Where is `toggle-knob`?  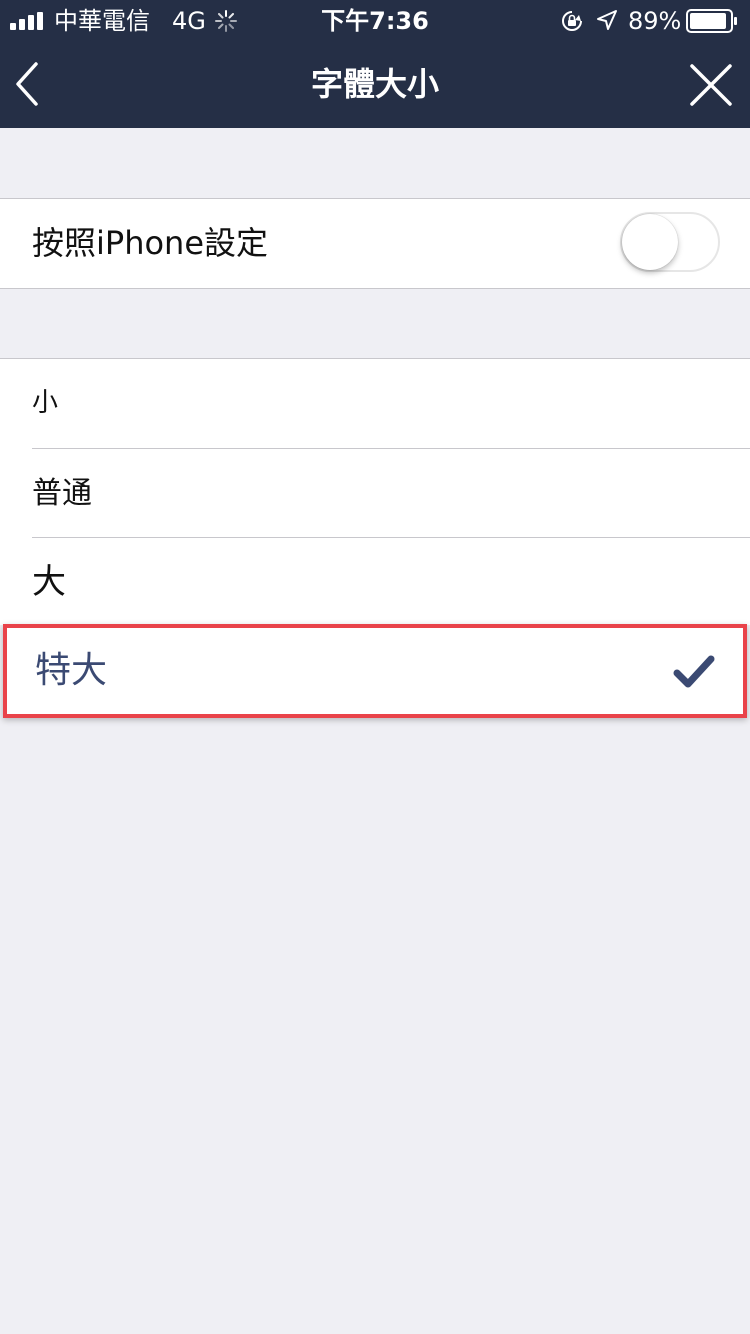
toggle-knob is located at coordinates (650, 242).